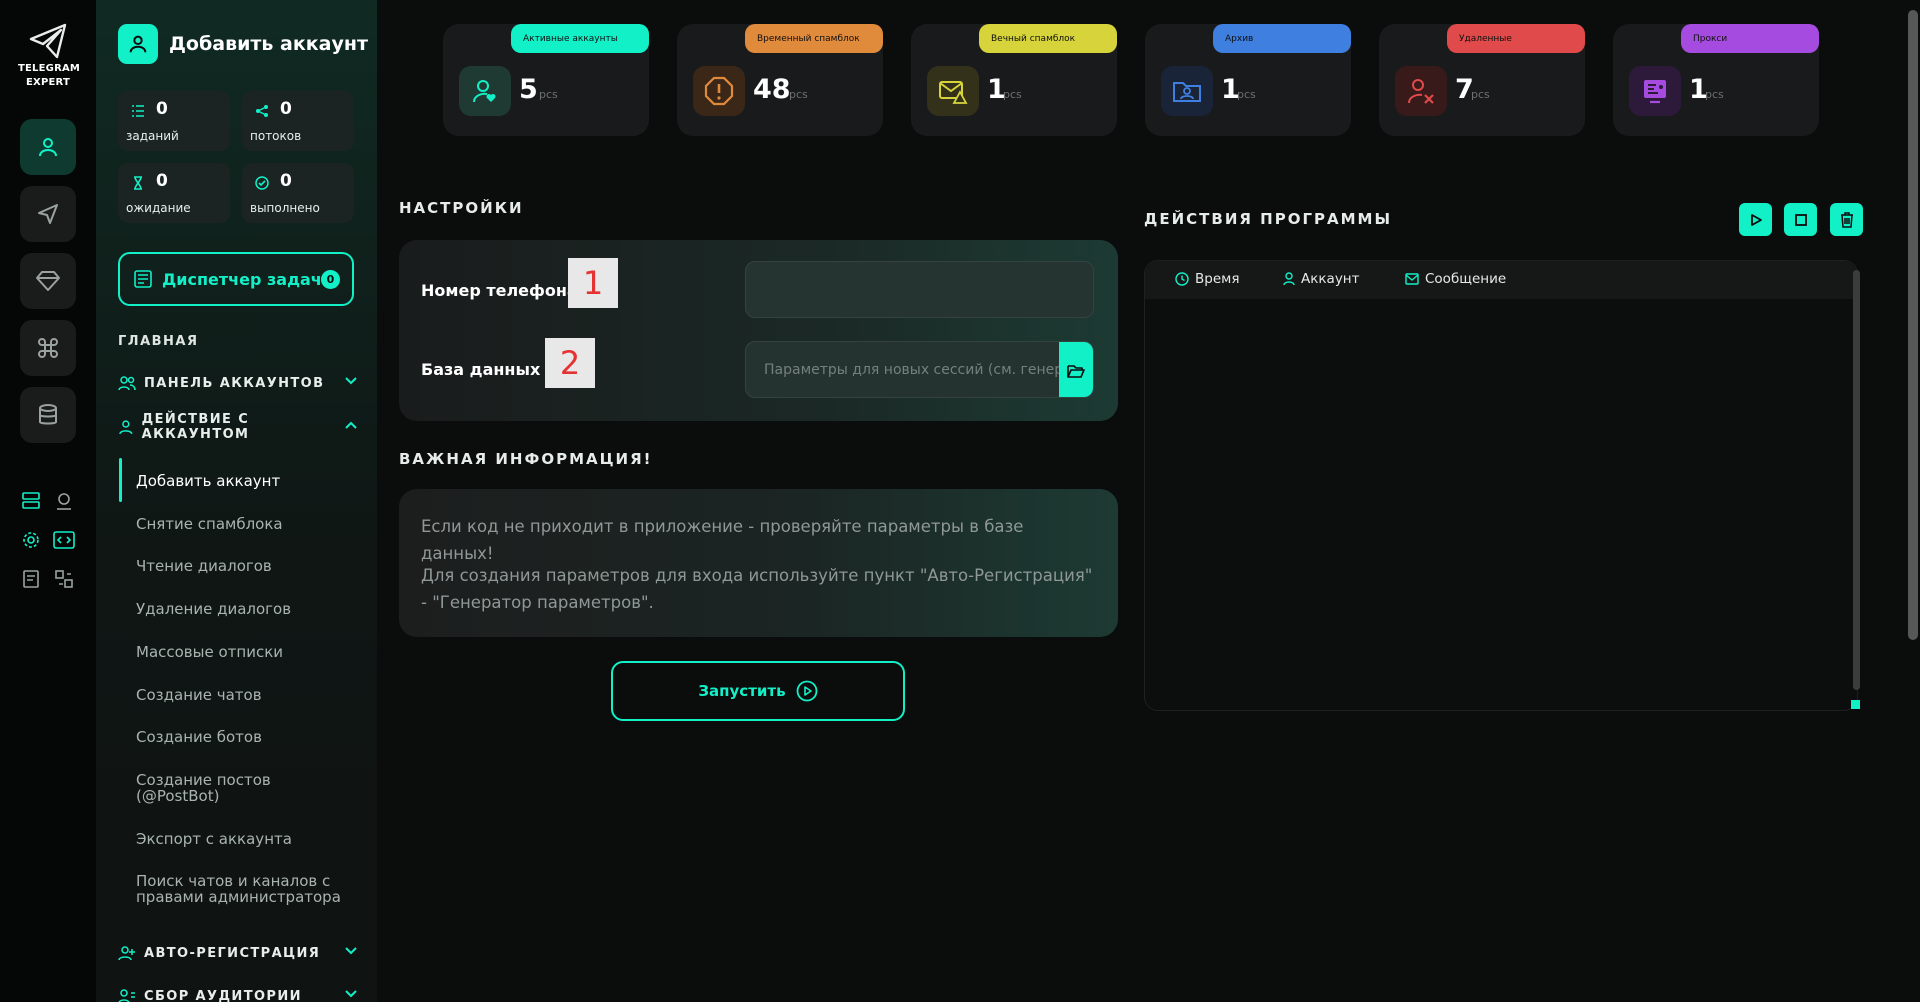 The width and height of the screenshot is (1920, 1002). Describe the element at coordinates (238, 427) in the screenshot. I see `group-account-action: ДЕЙСТВИЕ С АККАУНТОМ` at that location.